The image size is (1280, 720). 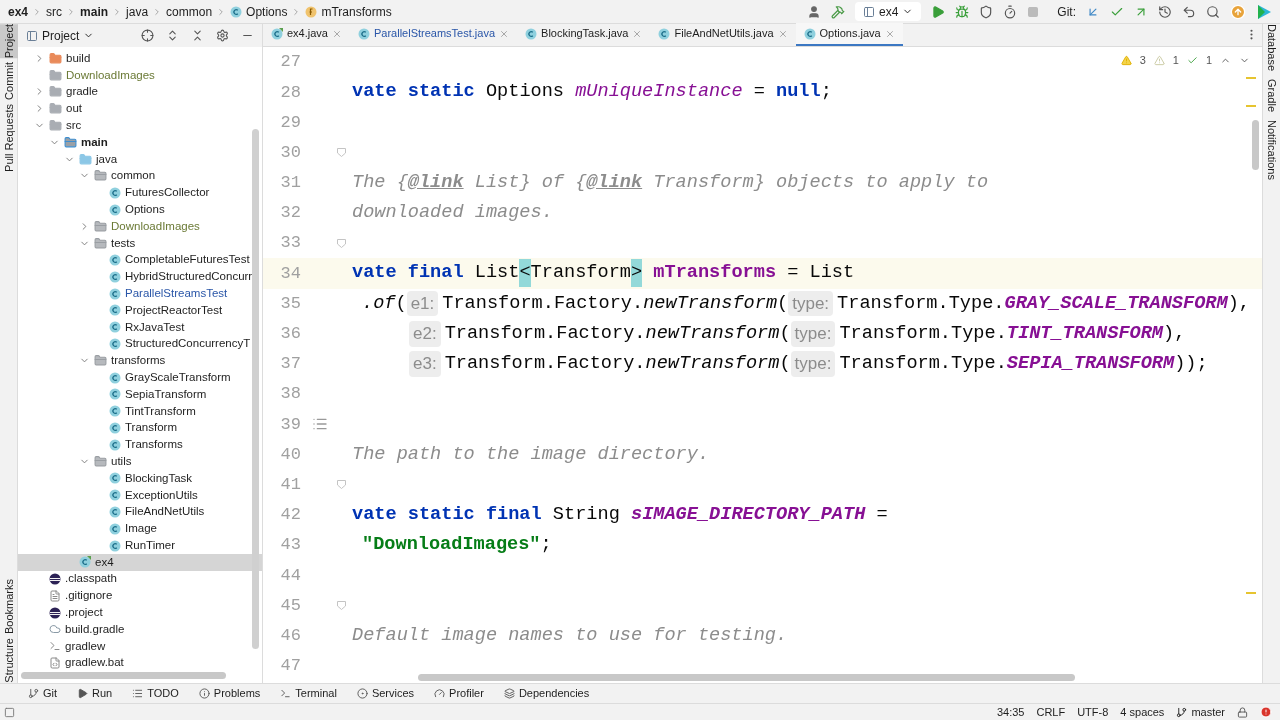 I want to click on tool-window-button: Run, so click(x=95, y=693).